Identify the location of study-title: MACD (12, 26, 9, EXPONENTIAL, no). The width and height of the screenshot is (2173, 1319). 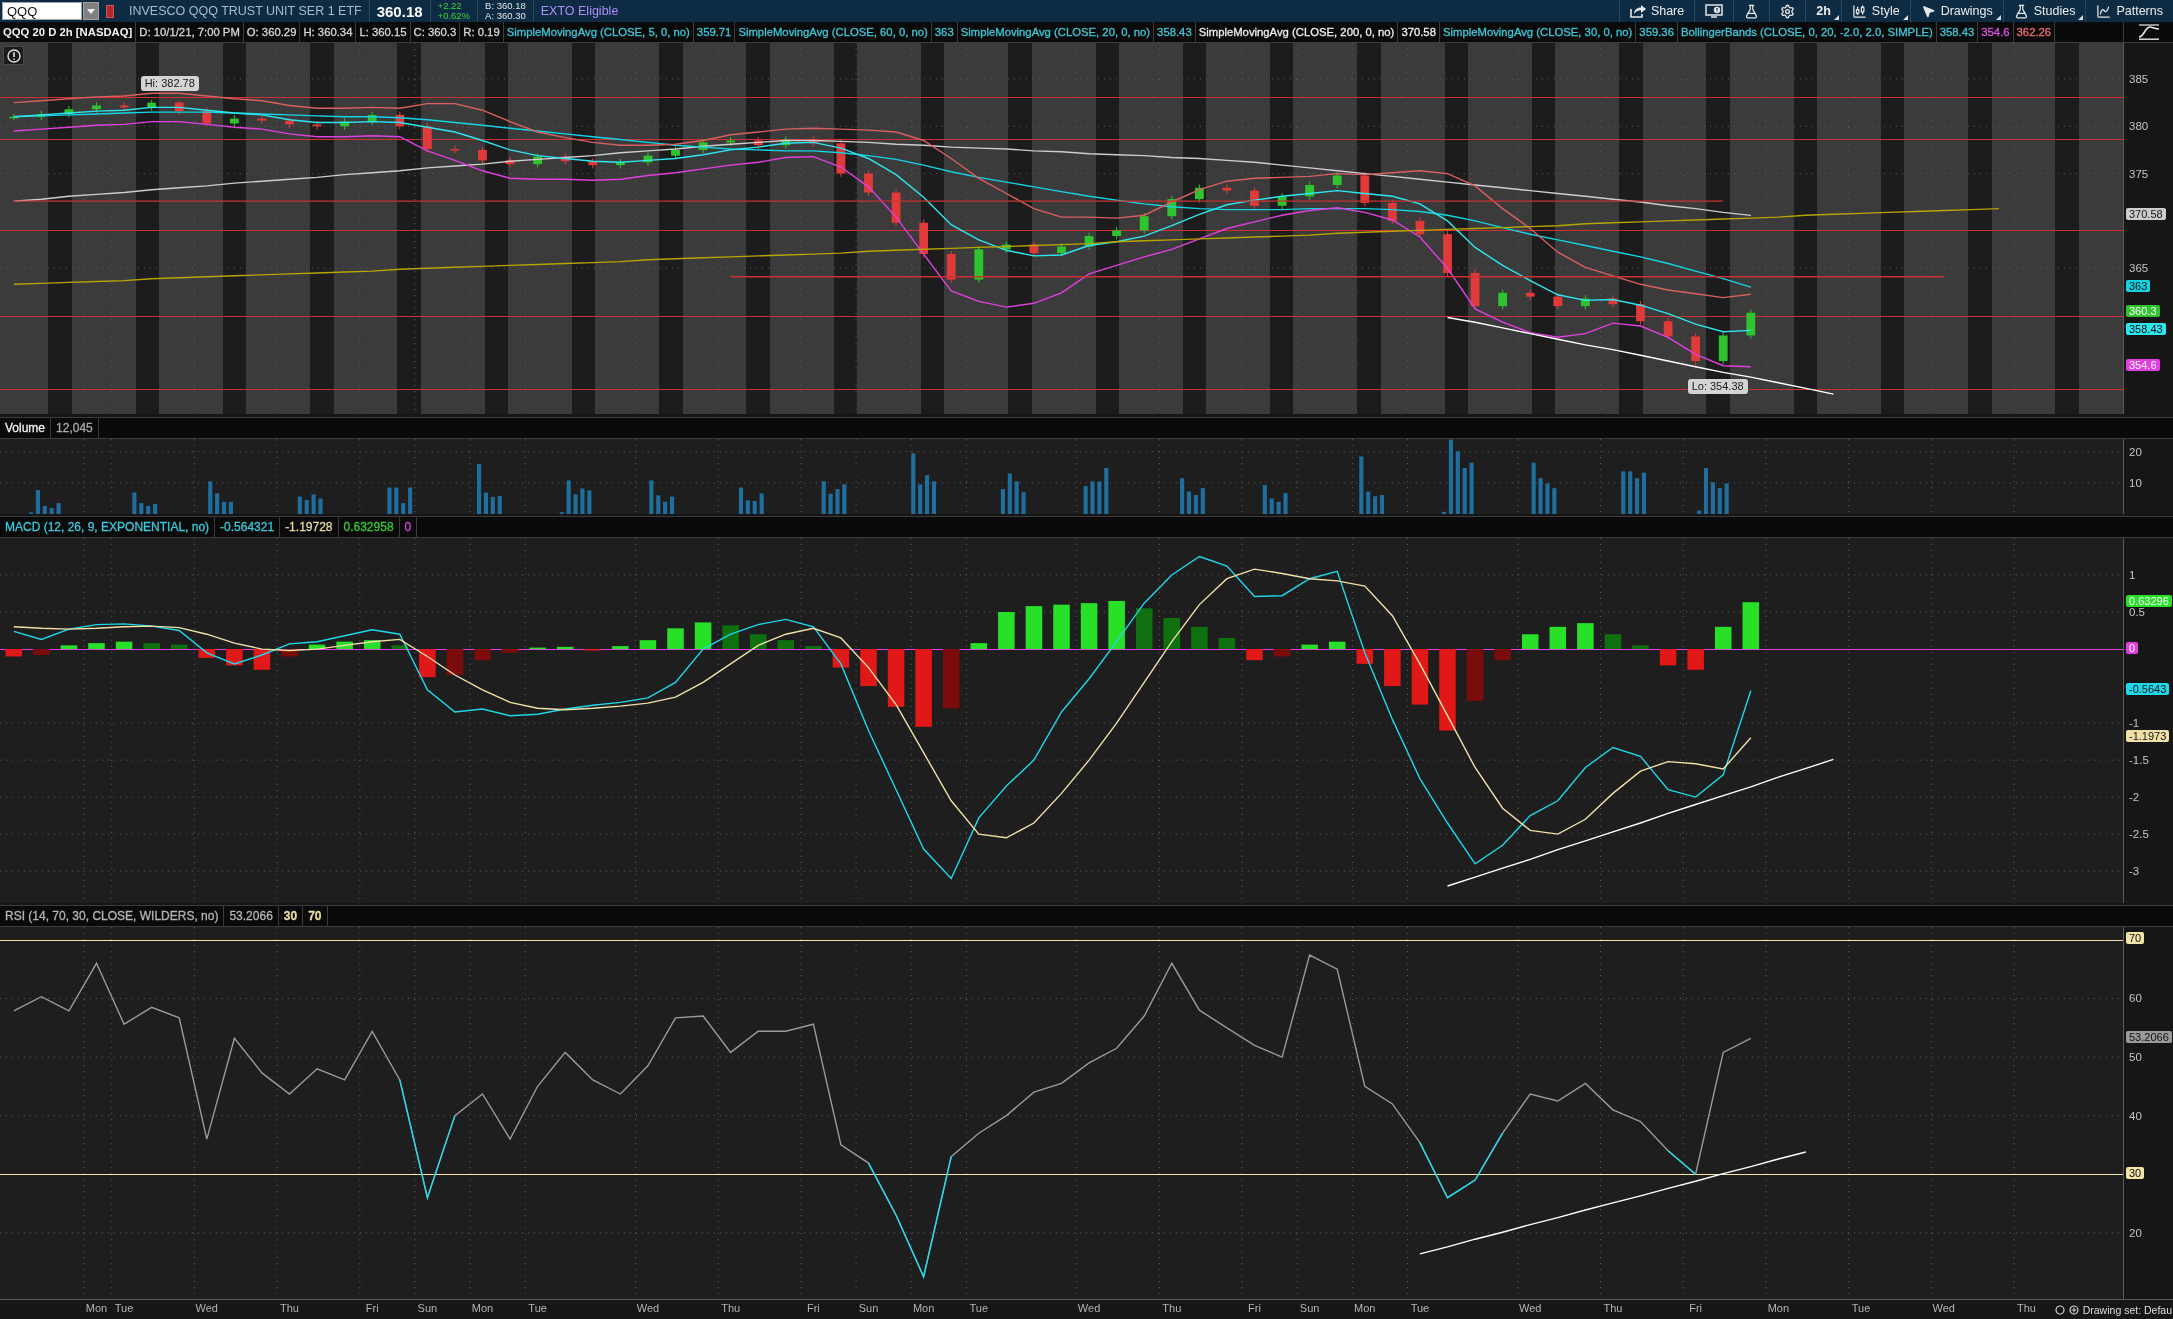
(107, 527).